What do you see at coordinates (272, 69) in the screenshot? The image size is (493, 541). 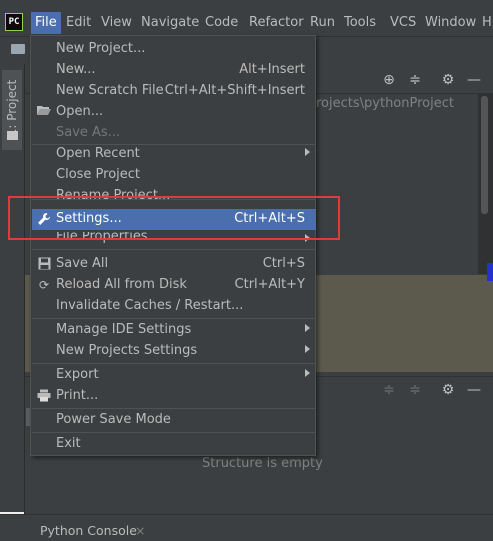 I see `menu-item-shortcut: Alt+Insert` at bounding box center [272, 69].